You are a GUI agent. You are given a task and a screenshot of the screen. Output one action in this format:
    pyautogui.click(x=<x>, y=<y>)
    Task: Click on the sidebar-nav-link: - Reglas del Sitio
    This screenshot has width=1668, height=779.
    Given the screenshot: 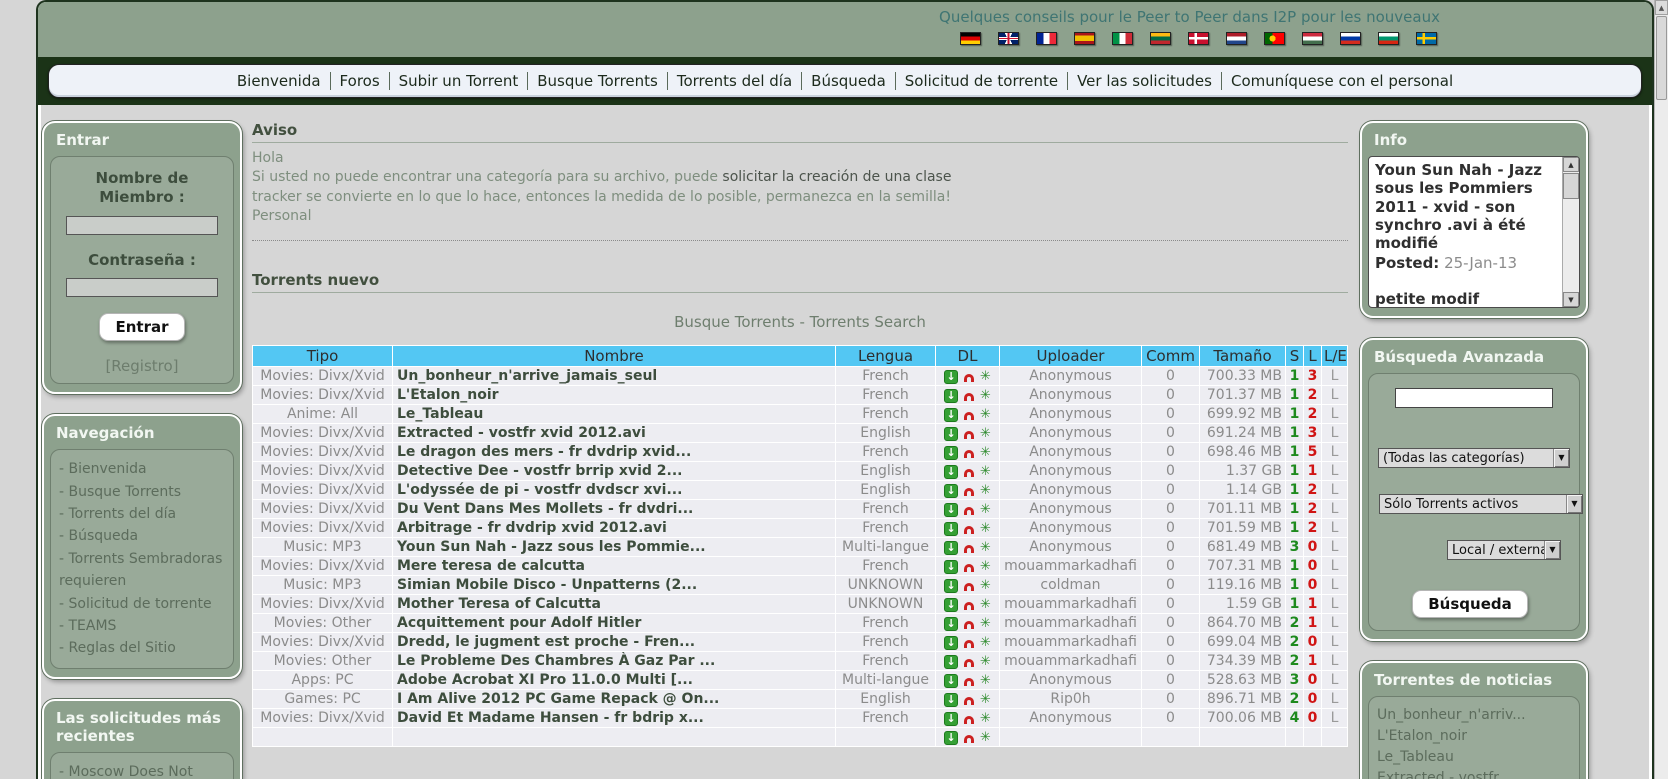 What is the action you would take?
    pyautogui.click(x=142, y=648)
    